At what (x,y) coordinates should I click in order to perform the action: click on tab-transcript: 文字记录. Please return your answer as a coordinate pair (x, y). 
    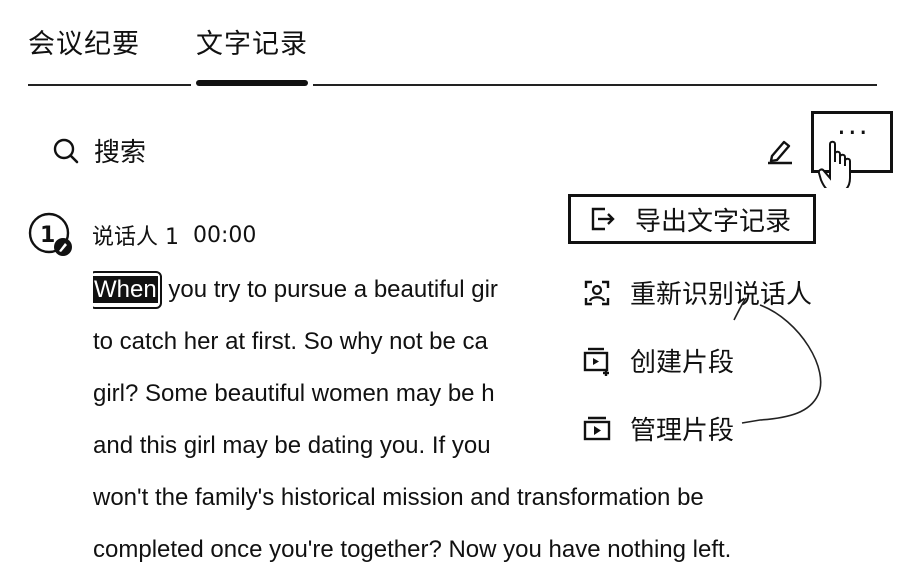
    Looking at the image, I should click on (252, 41).